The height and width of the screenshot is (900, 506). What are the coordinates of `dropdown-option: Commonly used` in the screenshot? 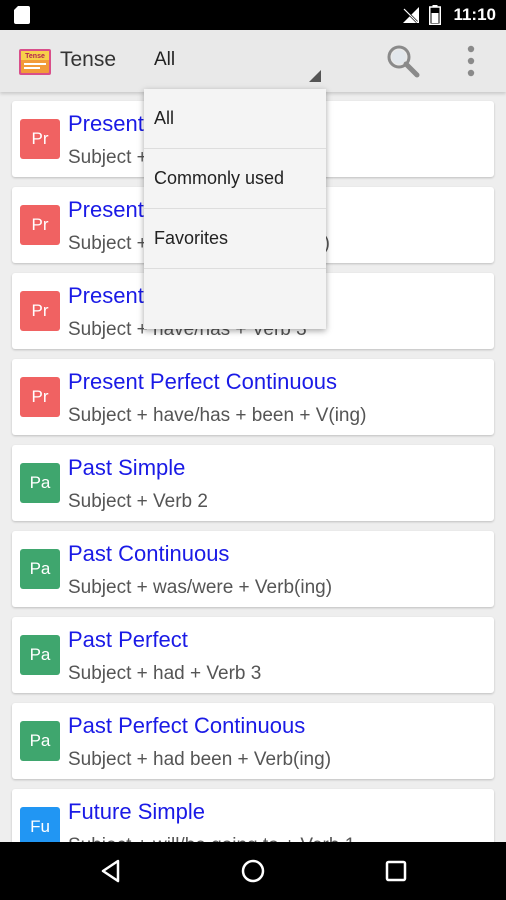 It's located at (235, 179).